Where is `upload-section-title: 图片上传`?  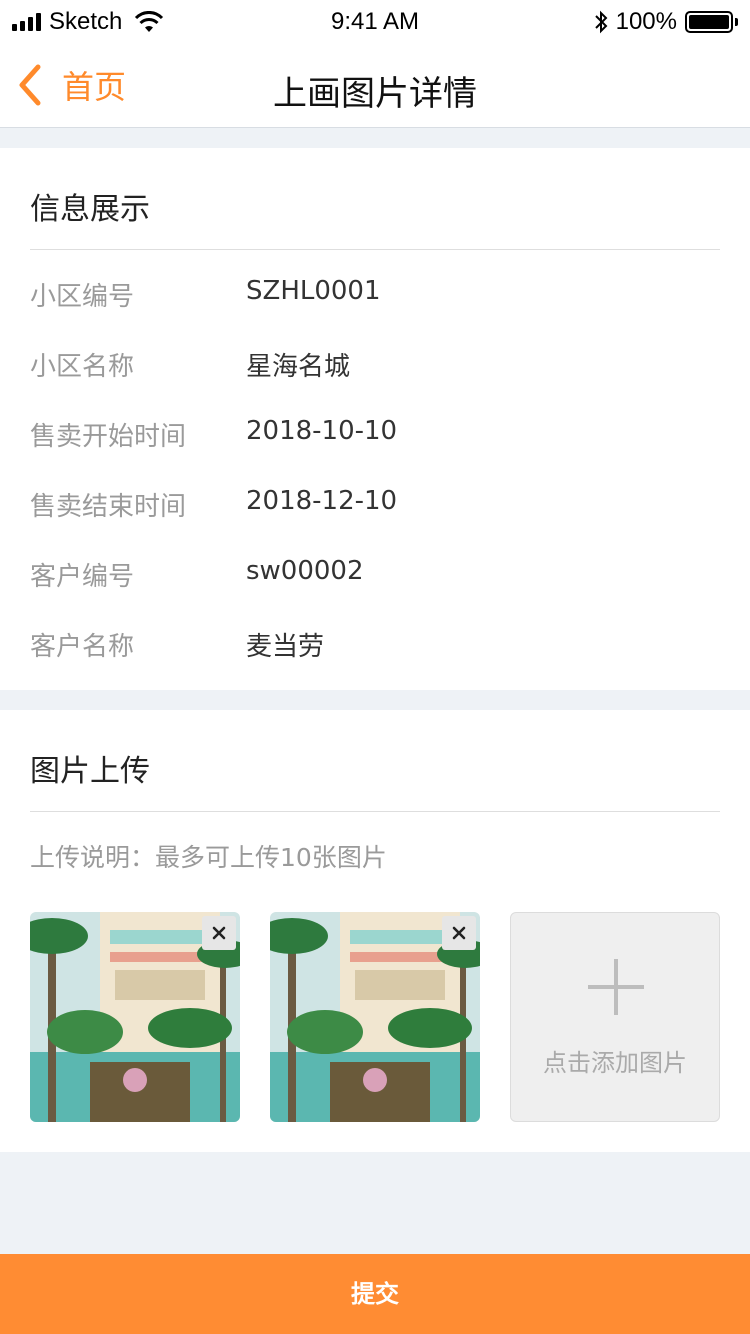
upload-section-title: 图片上传 is located at coordinates (90, 771).